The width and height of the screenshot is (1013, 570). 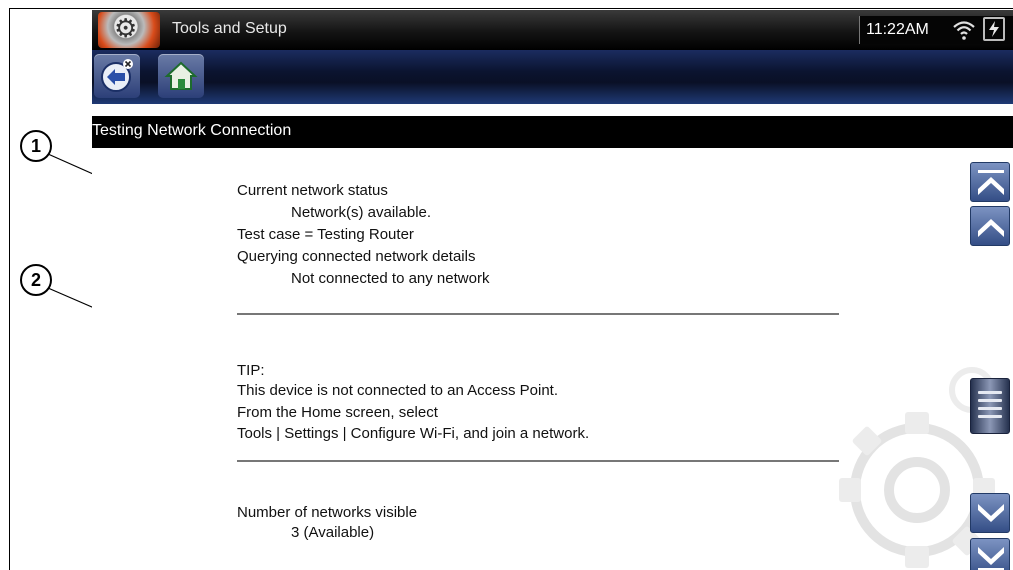 I want to click on query-value: Not connected to any network, so click(x=390, y=278).